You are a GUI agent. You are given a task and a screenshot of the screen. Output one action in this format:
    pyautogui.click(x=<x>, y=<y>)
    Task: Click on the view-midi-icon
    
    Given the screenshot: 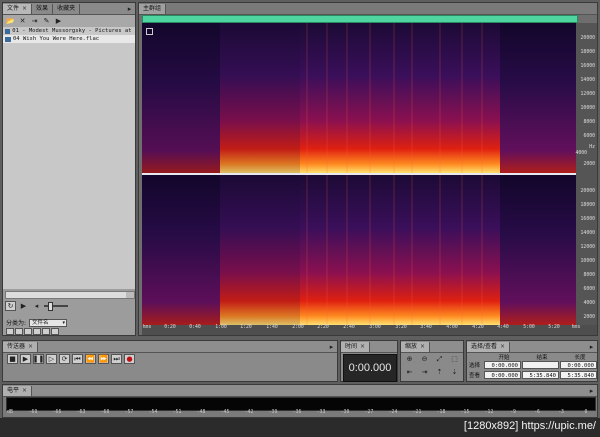 What is the action you would take?
    pyautogui.click(x=55, y=331)
    